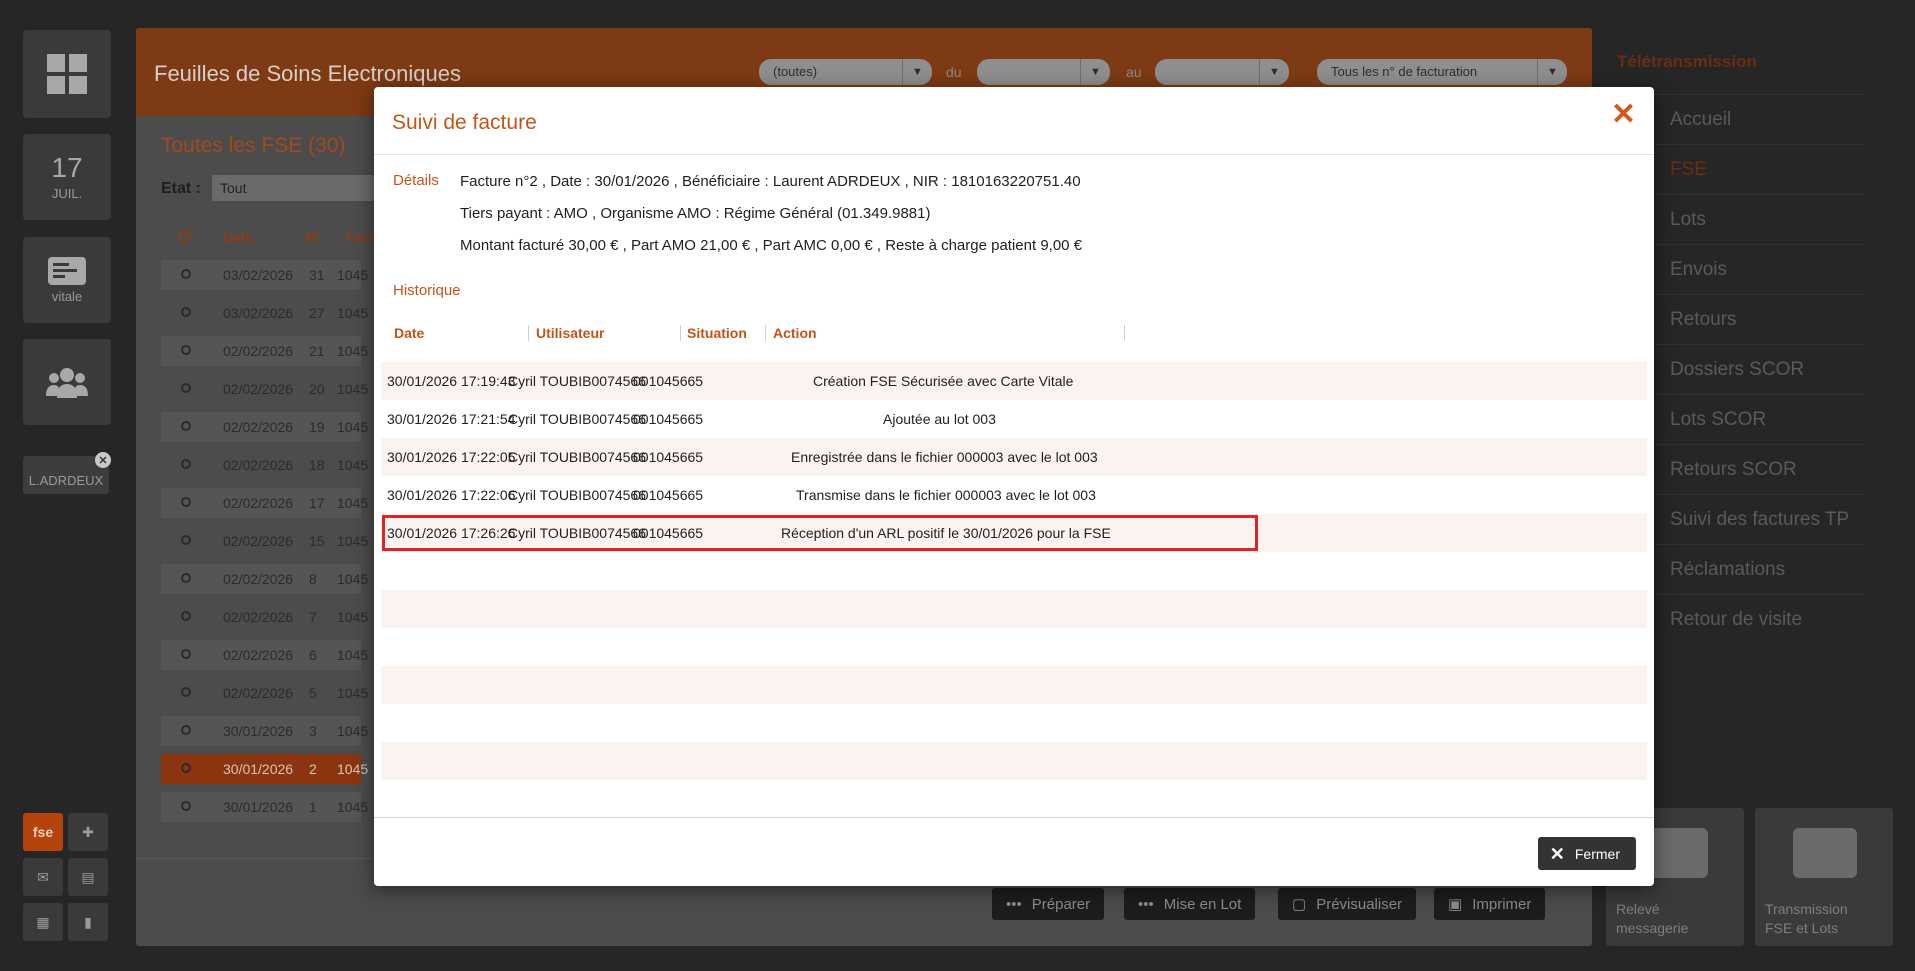  Describe the element at coordinates (1688, 220) in the screenshot. I see `nav-item: Lots` at that location.